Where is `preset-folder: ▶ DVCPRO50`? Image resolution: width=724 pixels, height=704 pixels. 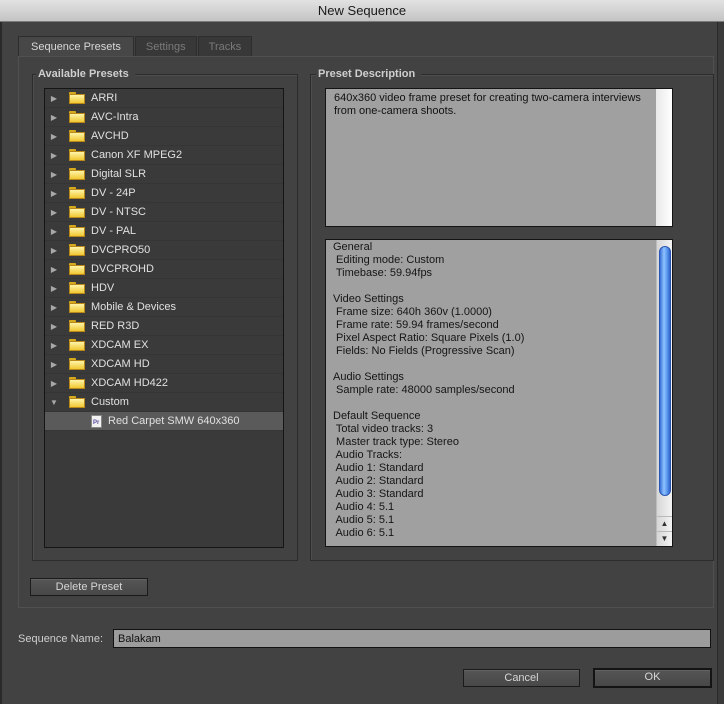
preset-folder: ▶ DVCPRO50 is located at coordinates (164, 250).